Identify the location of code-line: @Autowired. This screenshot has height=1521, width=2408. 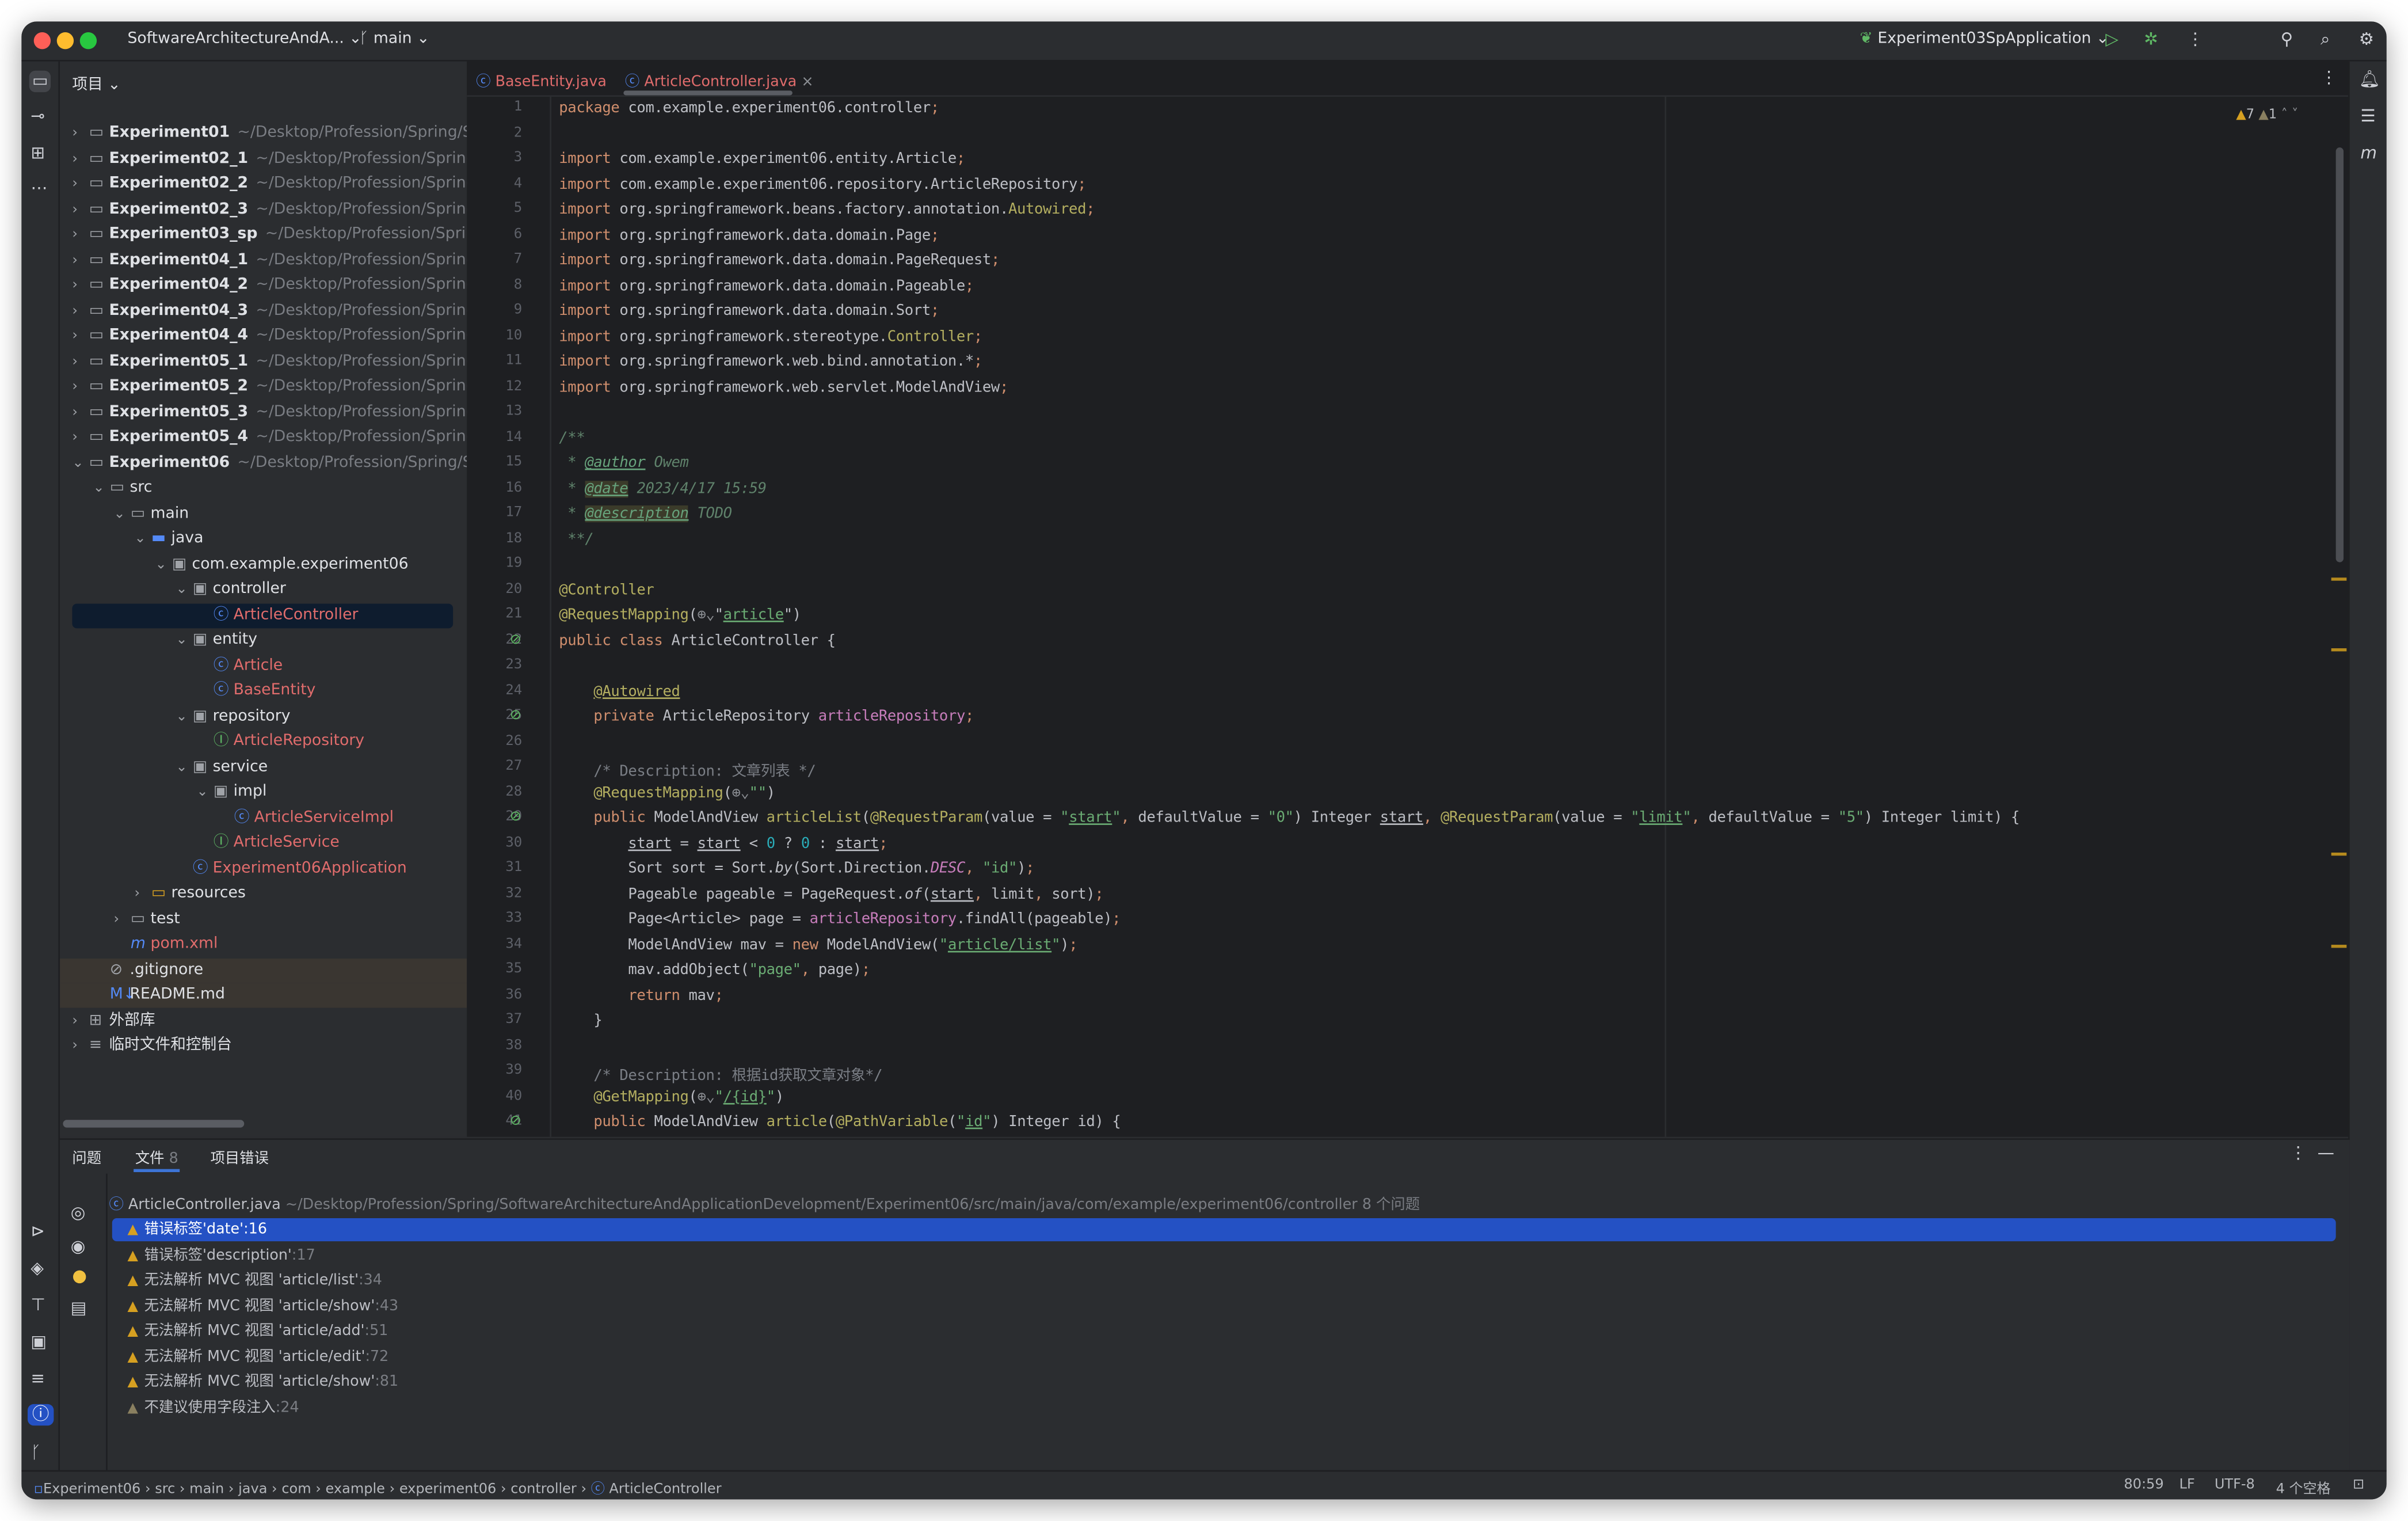
(619, 691).